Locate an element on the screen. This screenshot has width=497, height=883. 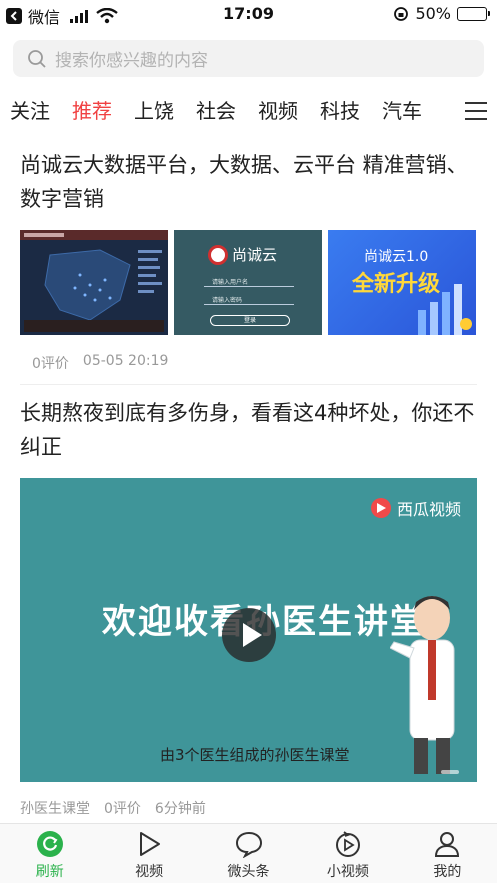
xigua-logo: 西瓜视频 is located at coordinates (415, 508).